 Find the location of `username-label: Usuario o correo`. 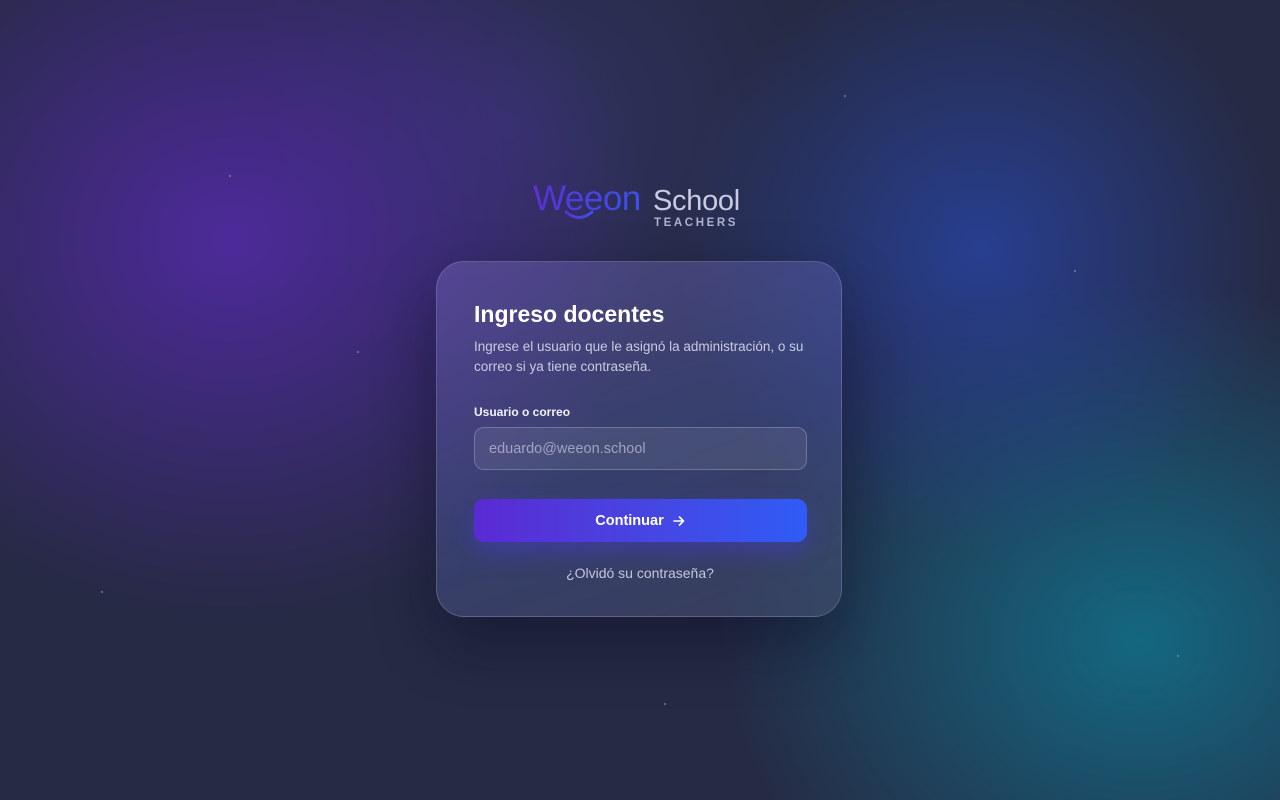

username-label: Usuario o correo is located at coordinates (522, 412).